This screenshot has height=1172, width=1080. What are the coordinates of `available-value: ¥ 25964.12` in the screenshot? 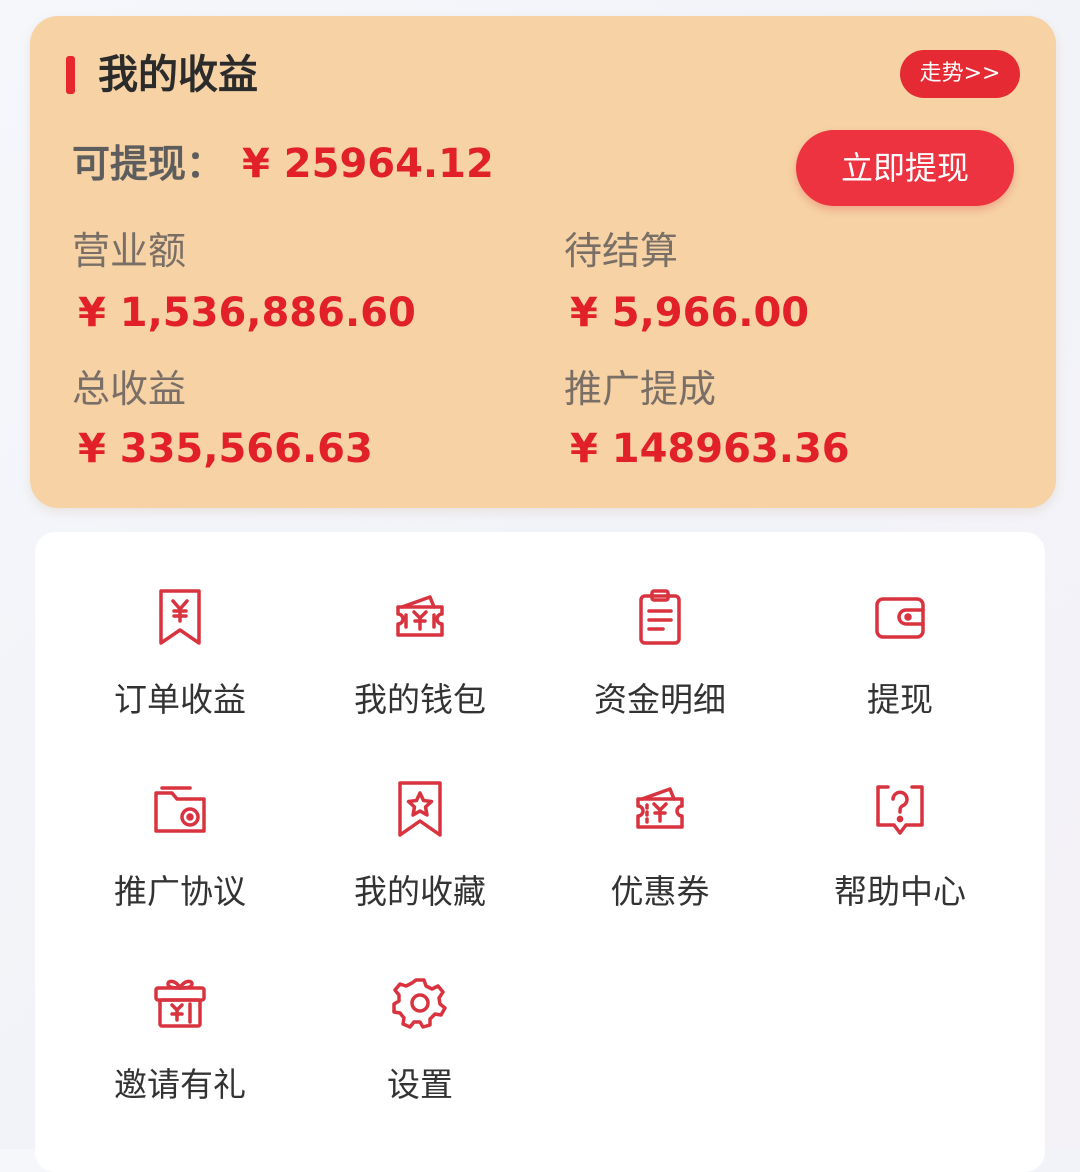 It's located at (368, 164).